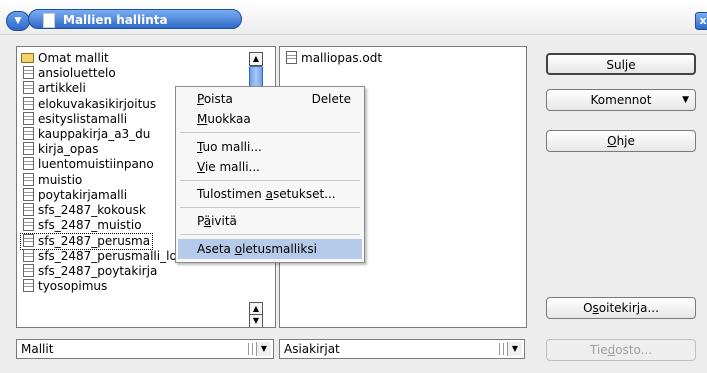 The height and width of the screenshot is (373, 707). What do you see at coordinates (201, 167) in the screenshot?
I see `menu-accel: V` at bounding box center [201, 167].